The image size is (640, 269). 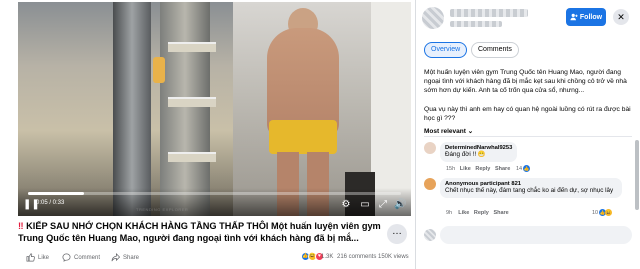 What do you see at coordinates (430, 235) in the screenshot?
I see `viewer-avatar` at bounding box center [430, 235].